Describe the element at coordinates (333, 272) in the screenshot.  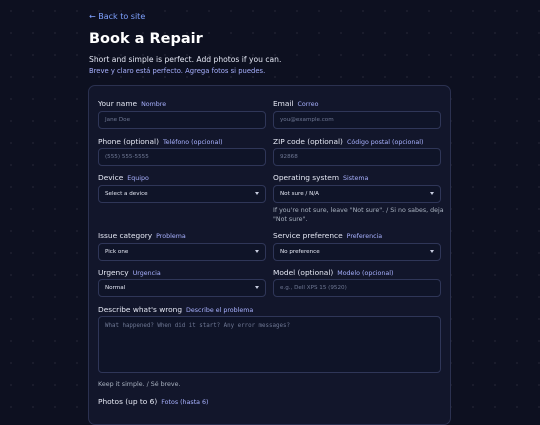
I see `model-label: Model (optional) Modelo (opcional)` at that location.